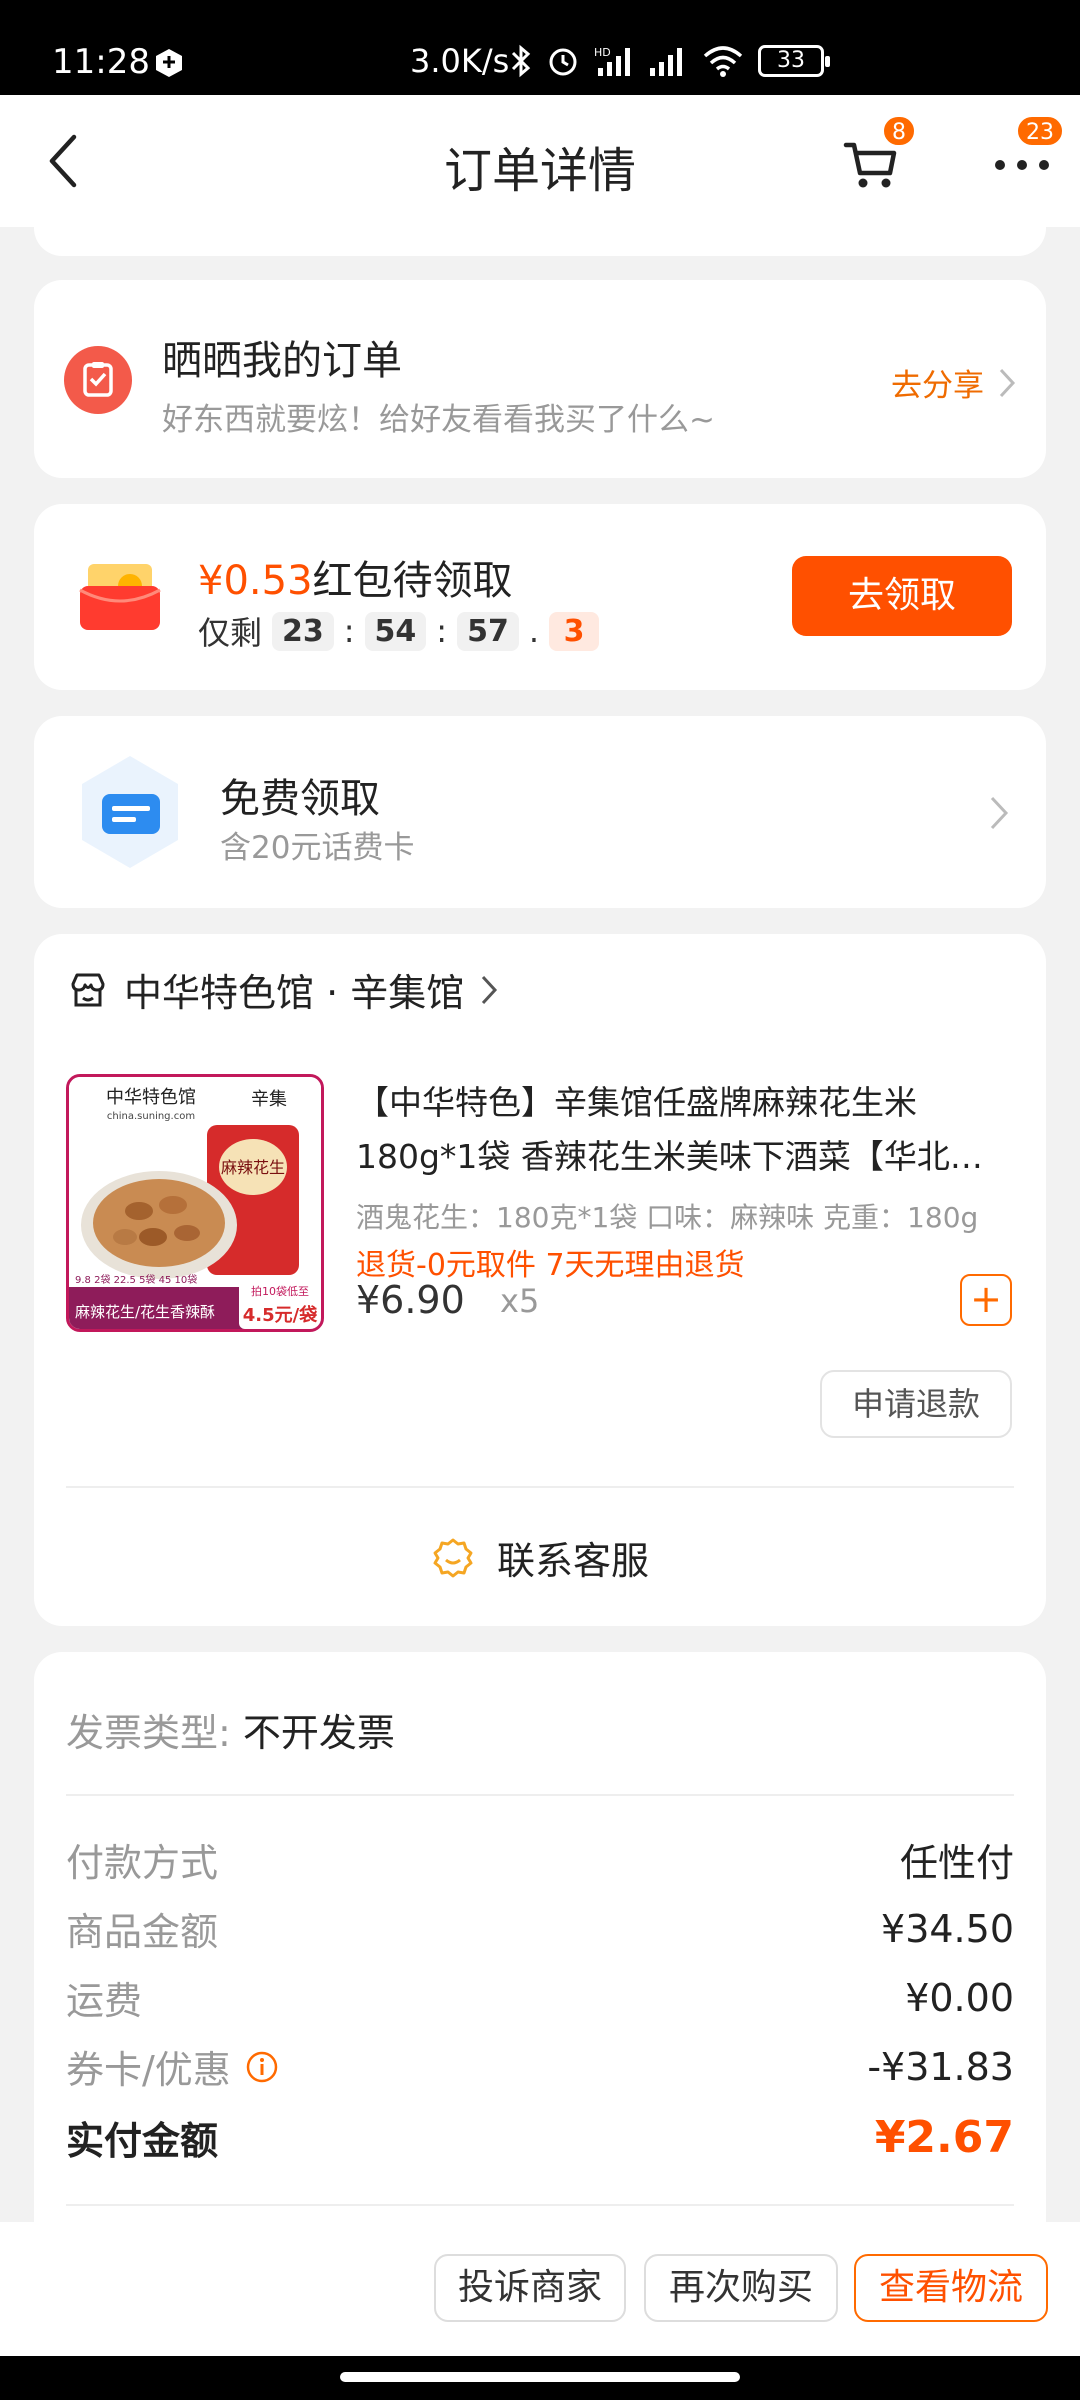 Image resolution: width=1080 pixels, height=2400 pixels. I want to click on more-button: 23, so click(1027, 155).